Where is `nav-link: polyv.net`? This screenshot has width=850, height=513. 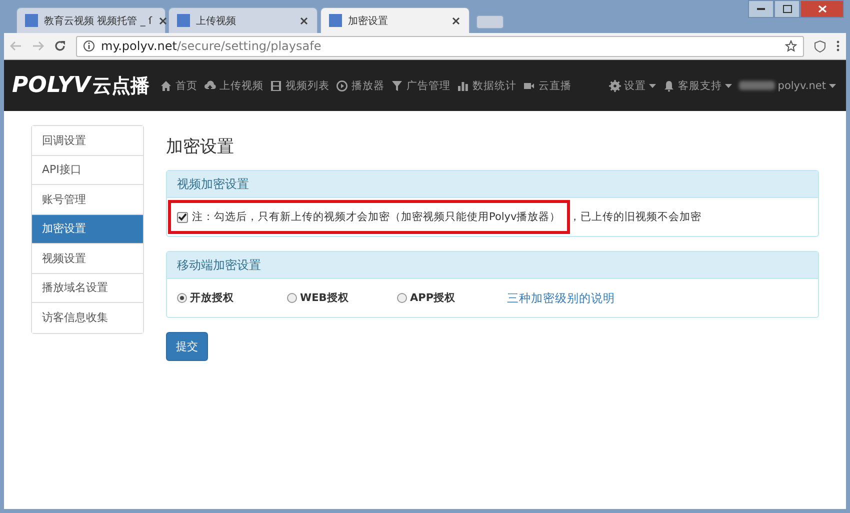
nav-link: polyv.net is located at coordinates (787, 86).